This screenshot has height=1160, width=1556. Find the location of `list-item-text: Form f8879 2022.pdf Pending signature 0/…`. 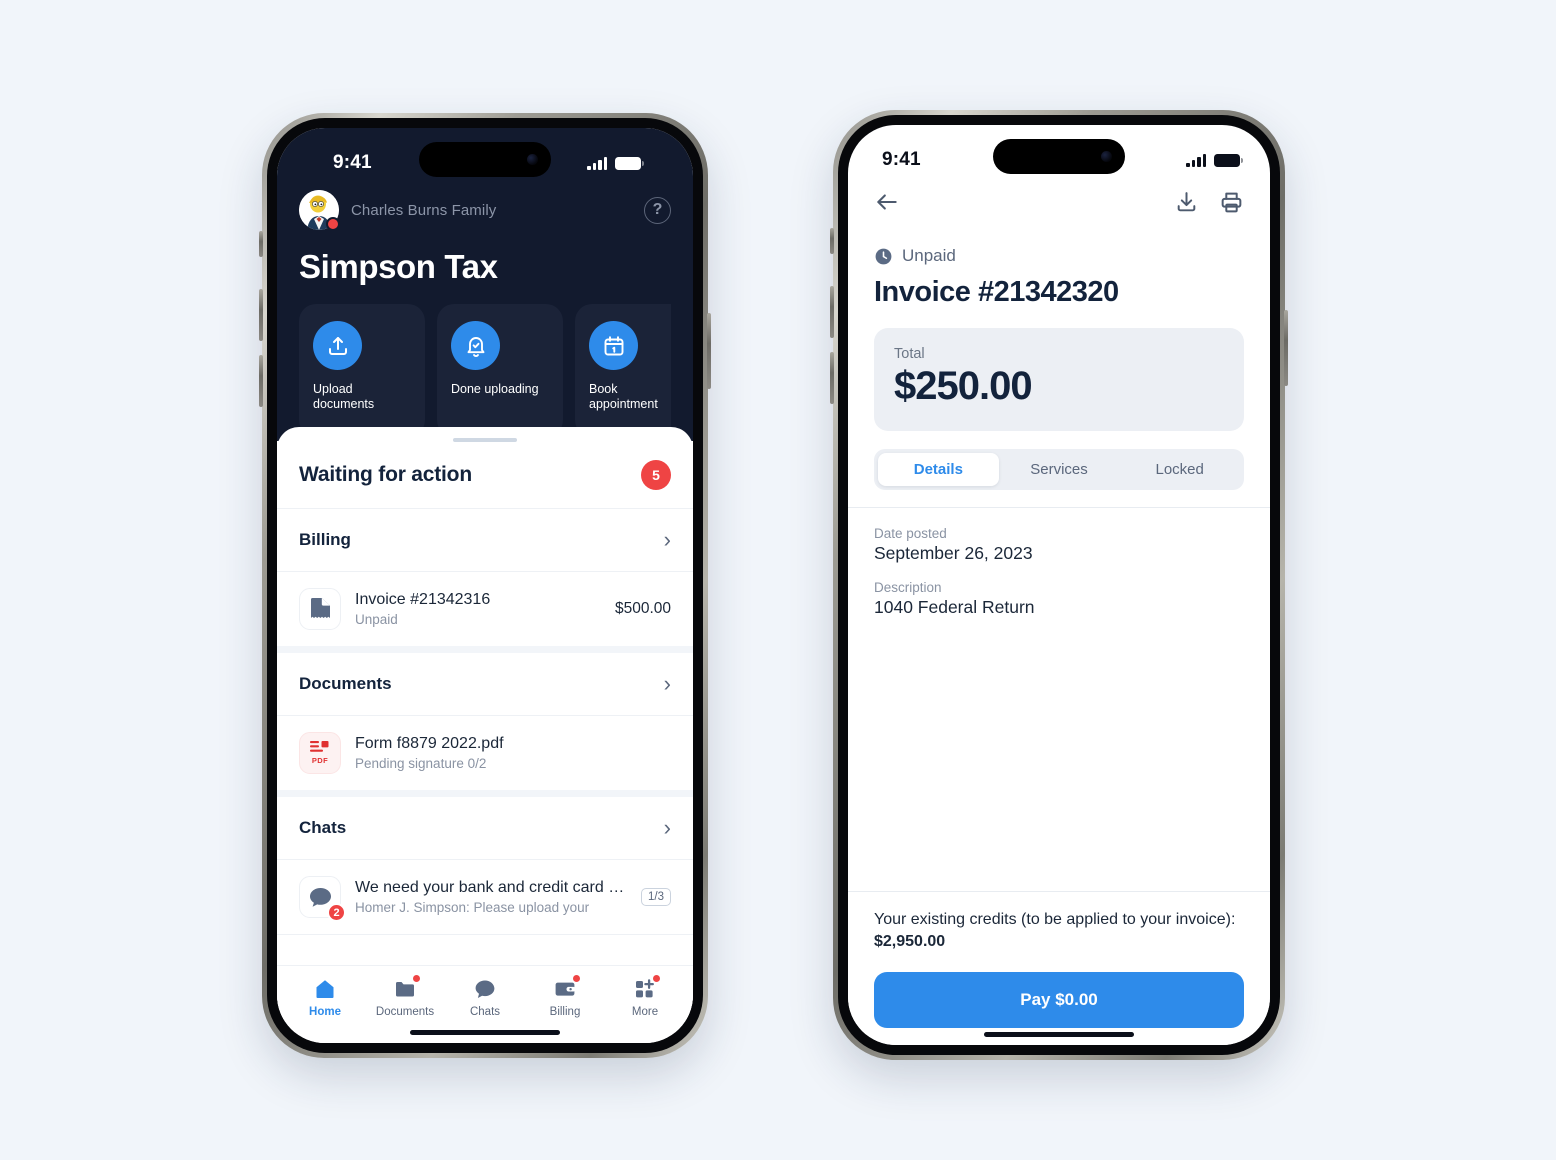

list-item-text: Form f8879 2022.pdf Pending signature 0/… is located at coordinates (513, 753).